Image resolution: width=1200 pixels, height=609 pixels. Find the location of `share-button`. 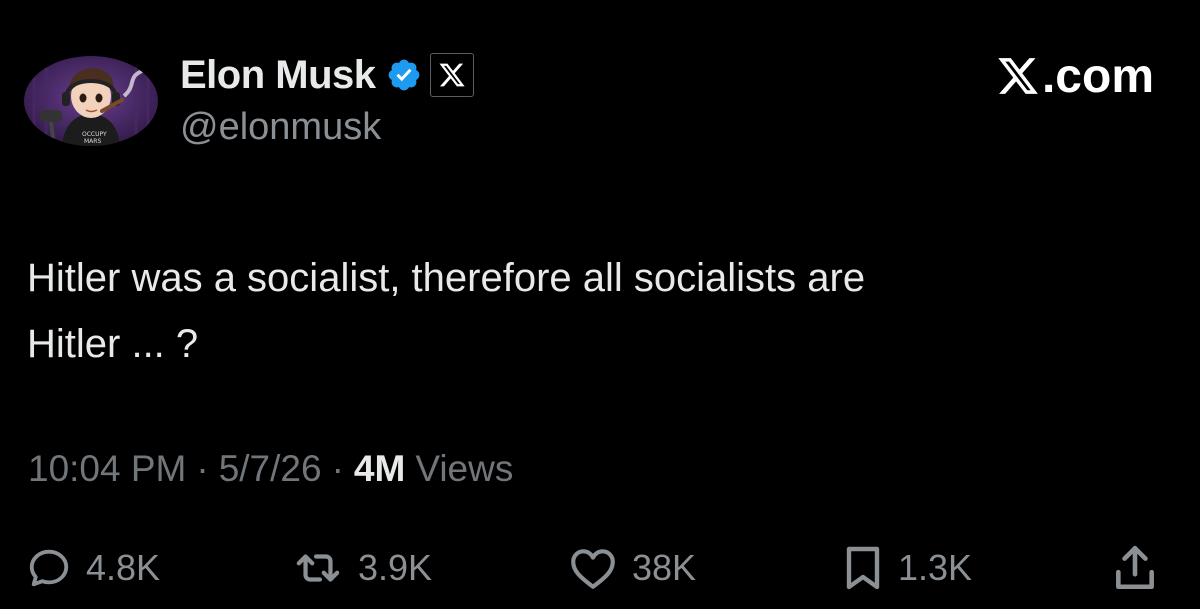

share-button is located at coordinates (1142, 568).